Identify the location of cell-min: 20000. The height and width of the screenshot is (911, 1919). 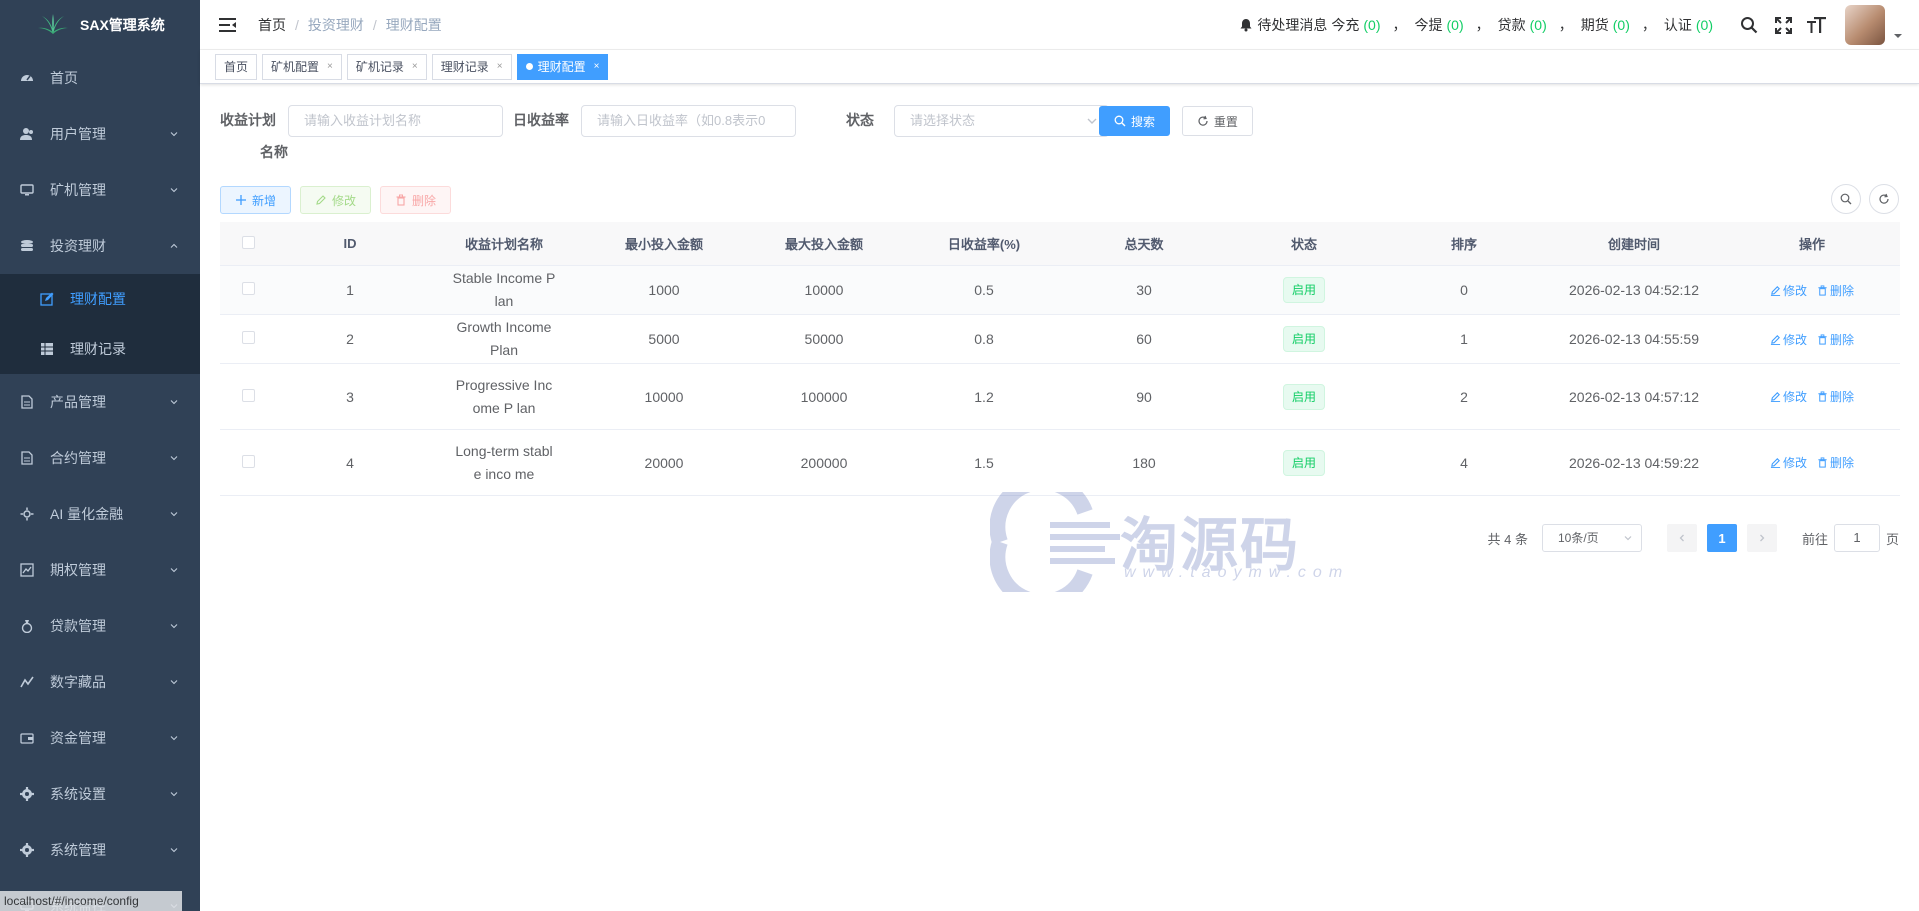
(664, 462).